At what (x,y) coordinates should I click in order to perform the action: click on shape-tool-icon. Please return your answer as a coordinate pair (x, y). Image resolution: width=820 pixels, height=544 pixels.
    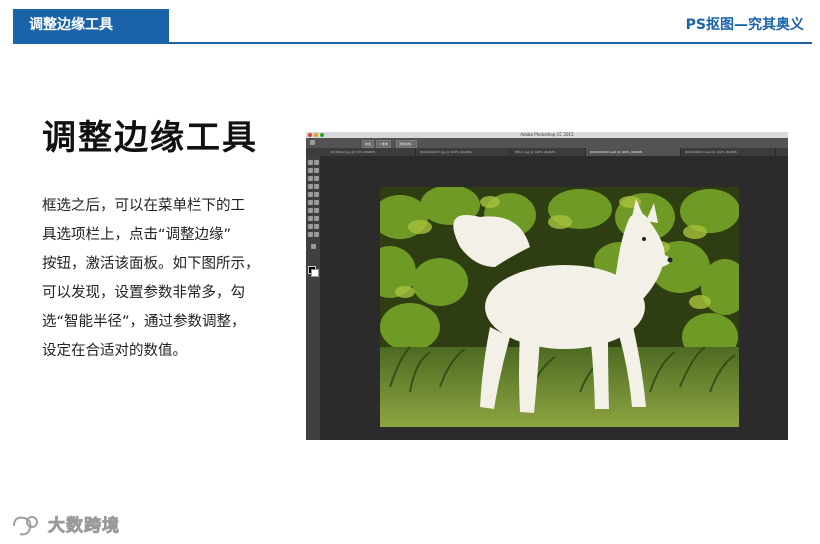
    Looking at the image, I should click on (316, 226).